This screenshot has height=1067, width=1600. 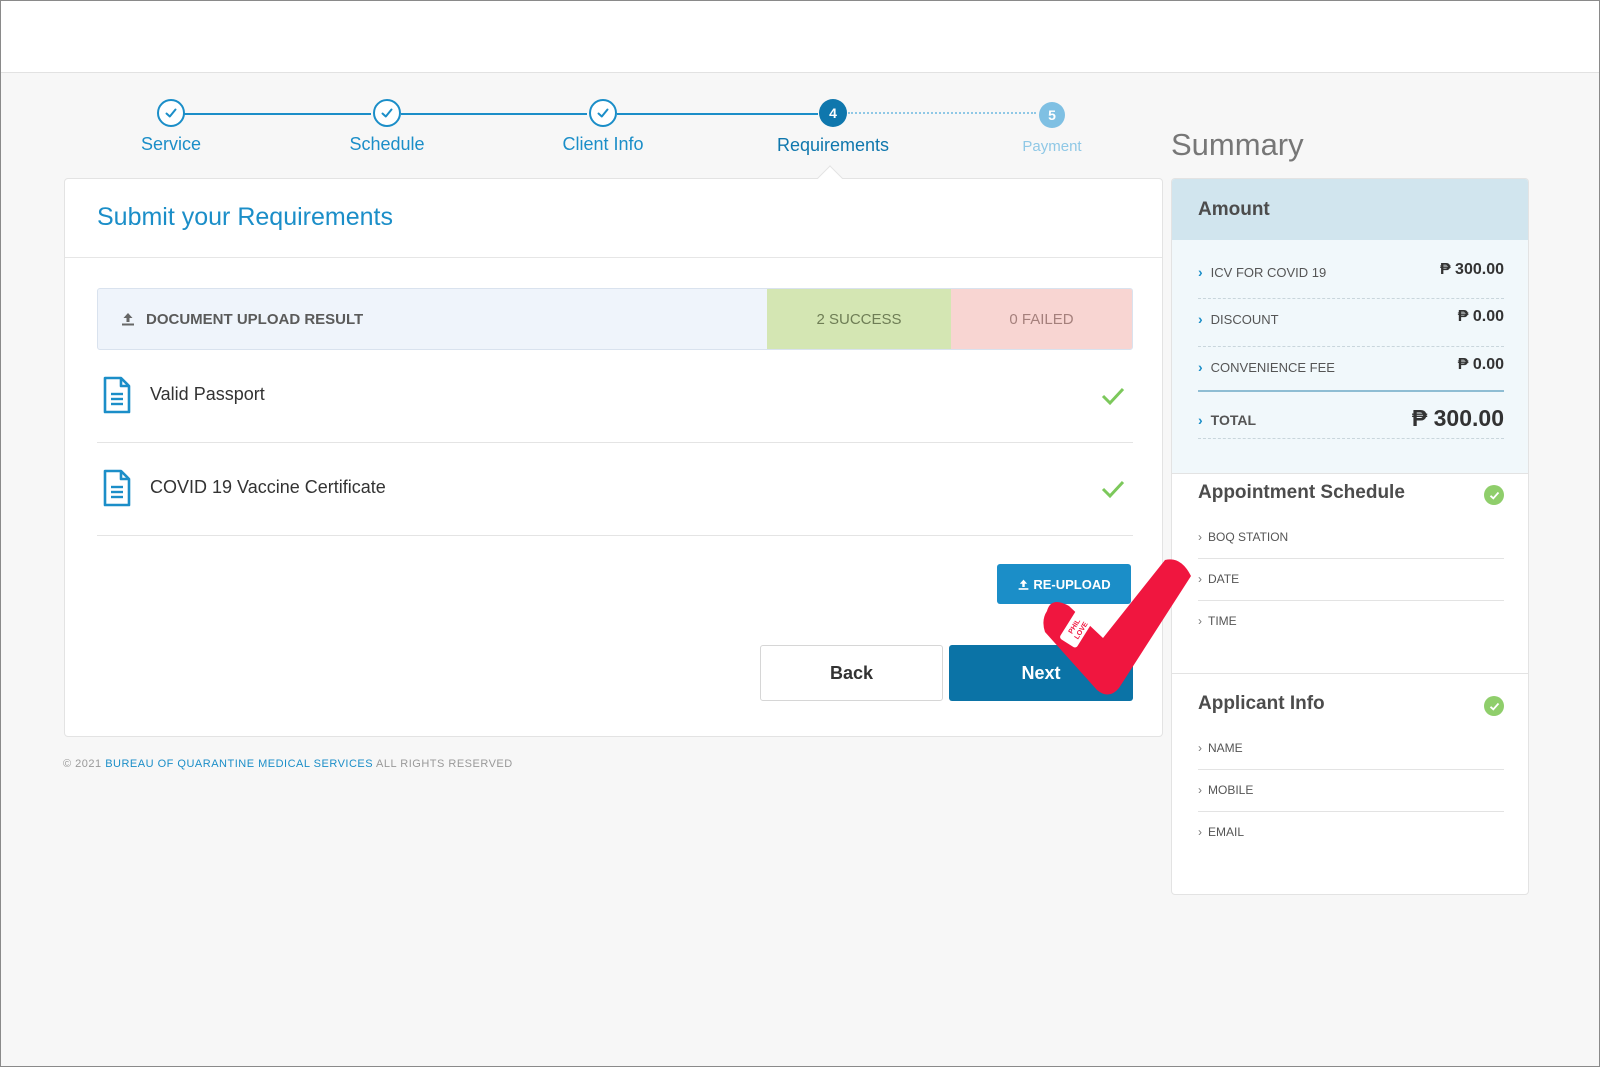 What do you see at coordinates (1350, 209) in the screenshot?
I see `amount-header: Amount` at bounding box center [1350, 209].